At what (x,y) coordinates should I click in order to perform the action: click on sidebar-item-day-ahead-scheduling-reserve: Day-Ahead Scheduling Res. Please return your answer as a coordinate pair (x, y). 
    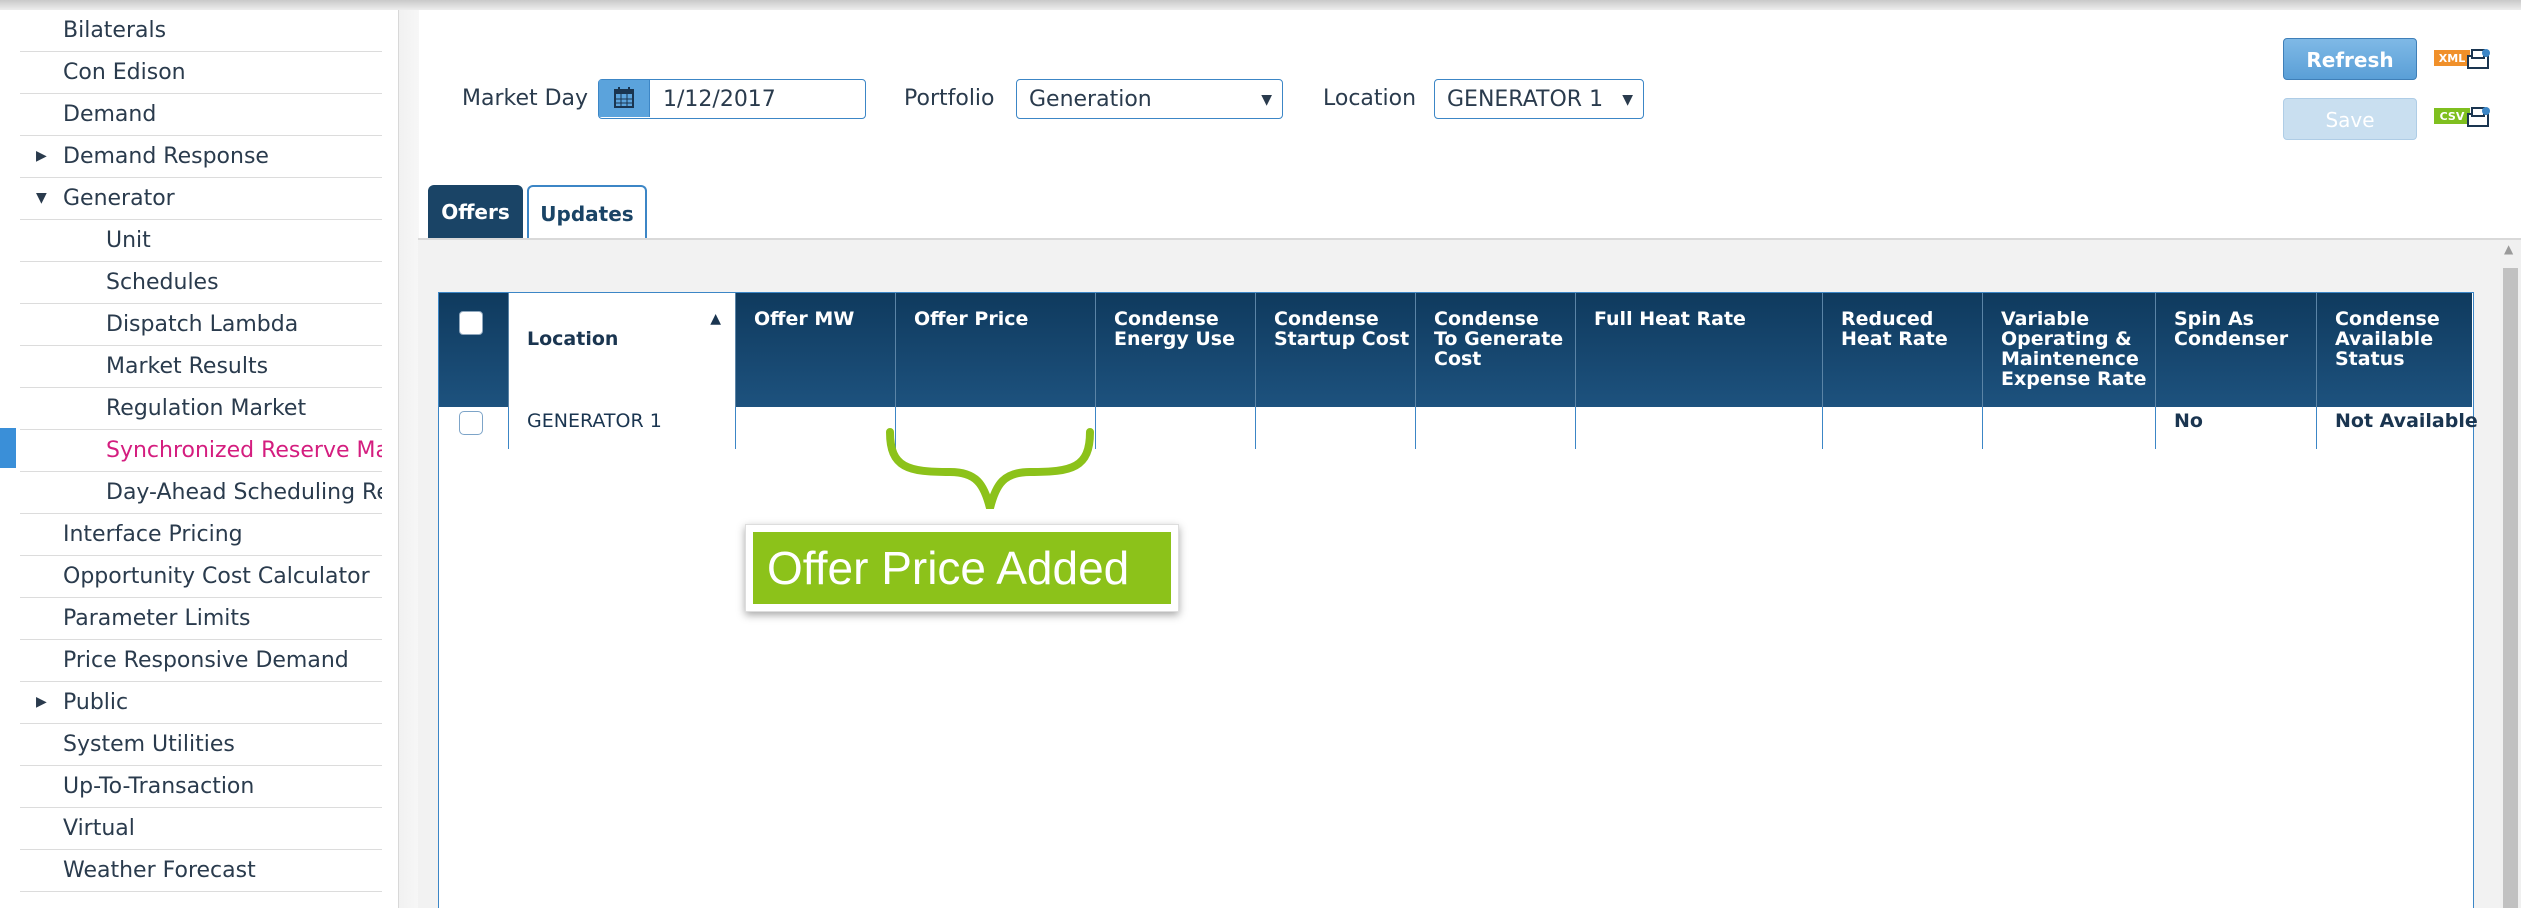
    Looking at the image, I should click on (201, 493).